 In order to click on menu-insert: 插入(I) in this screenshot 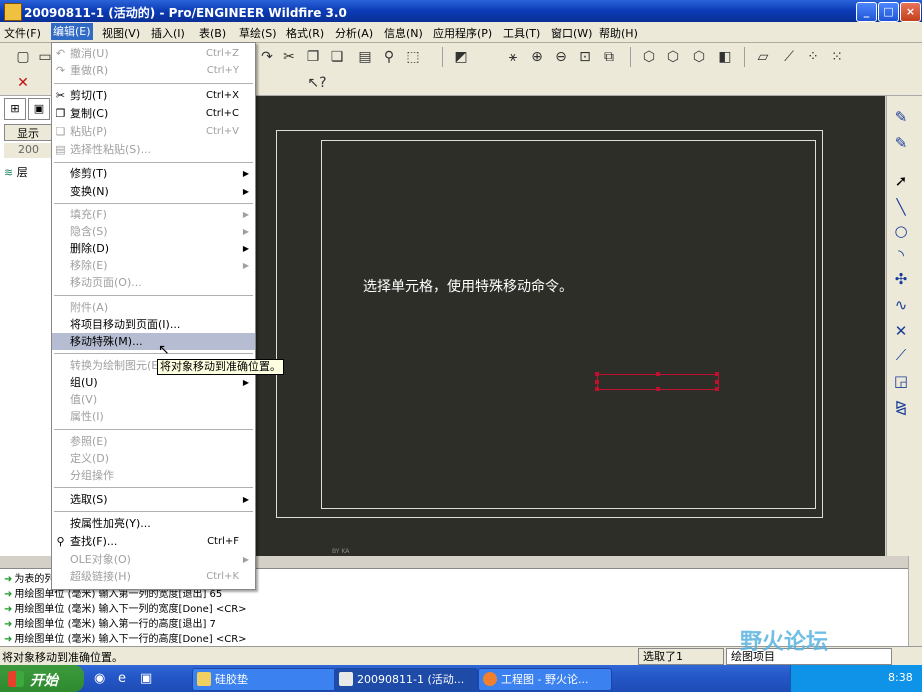, I will do `click(168, 33)`.